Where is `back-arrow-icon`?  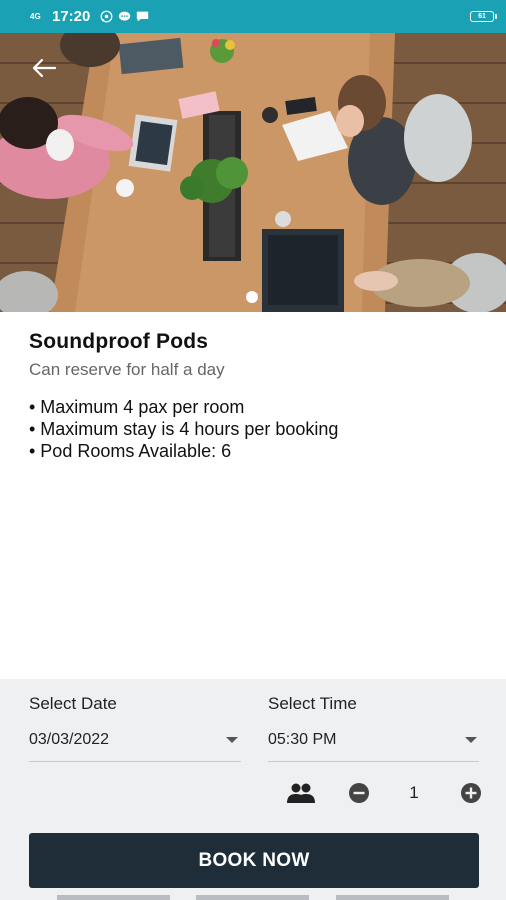 back-arrow-icon is located at coordinates (44, 68).